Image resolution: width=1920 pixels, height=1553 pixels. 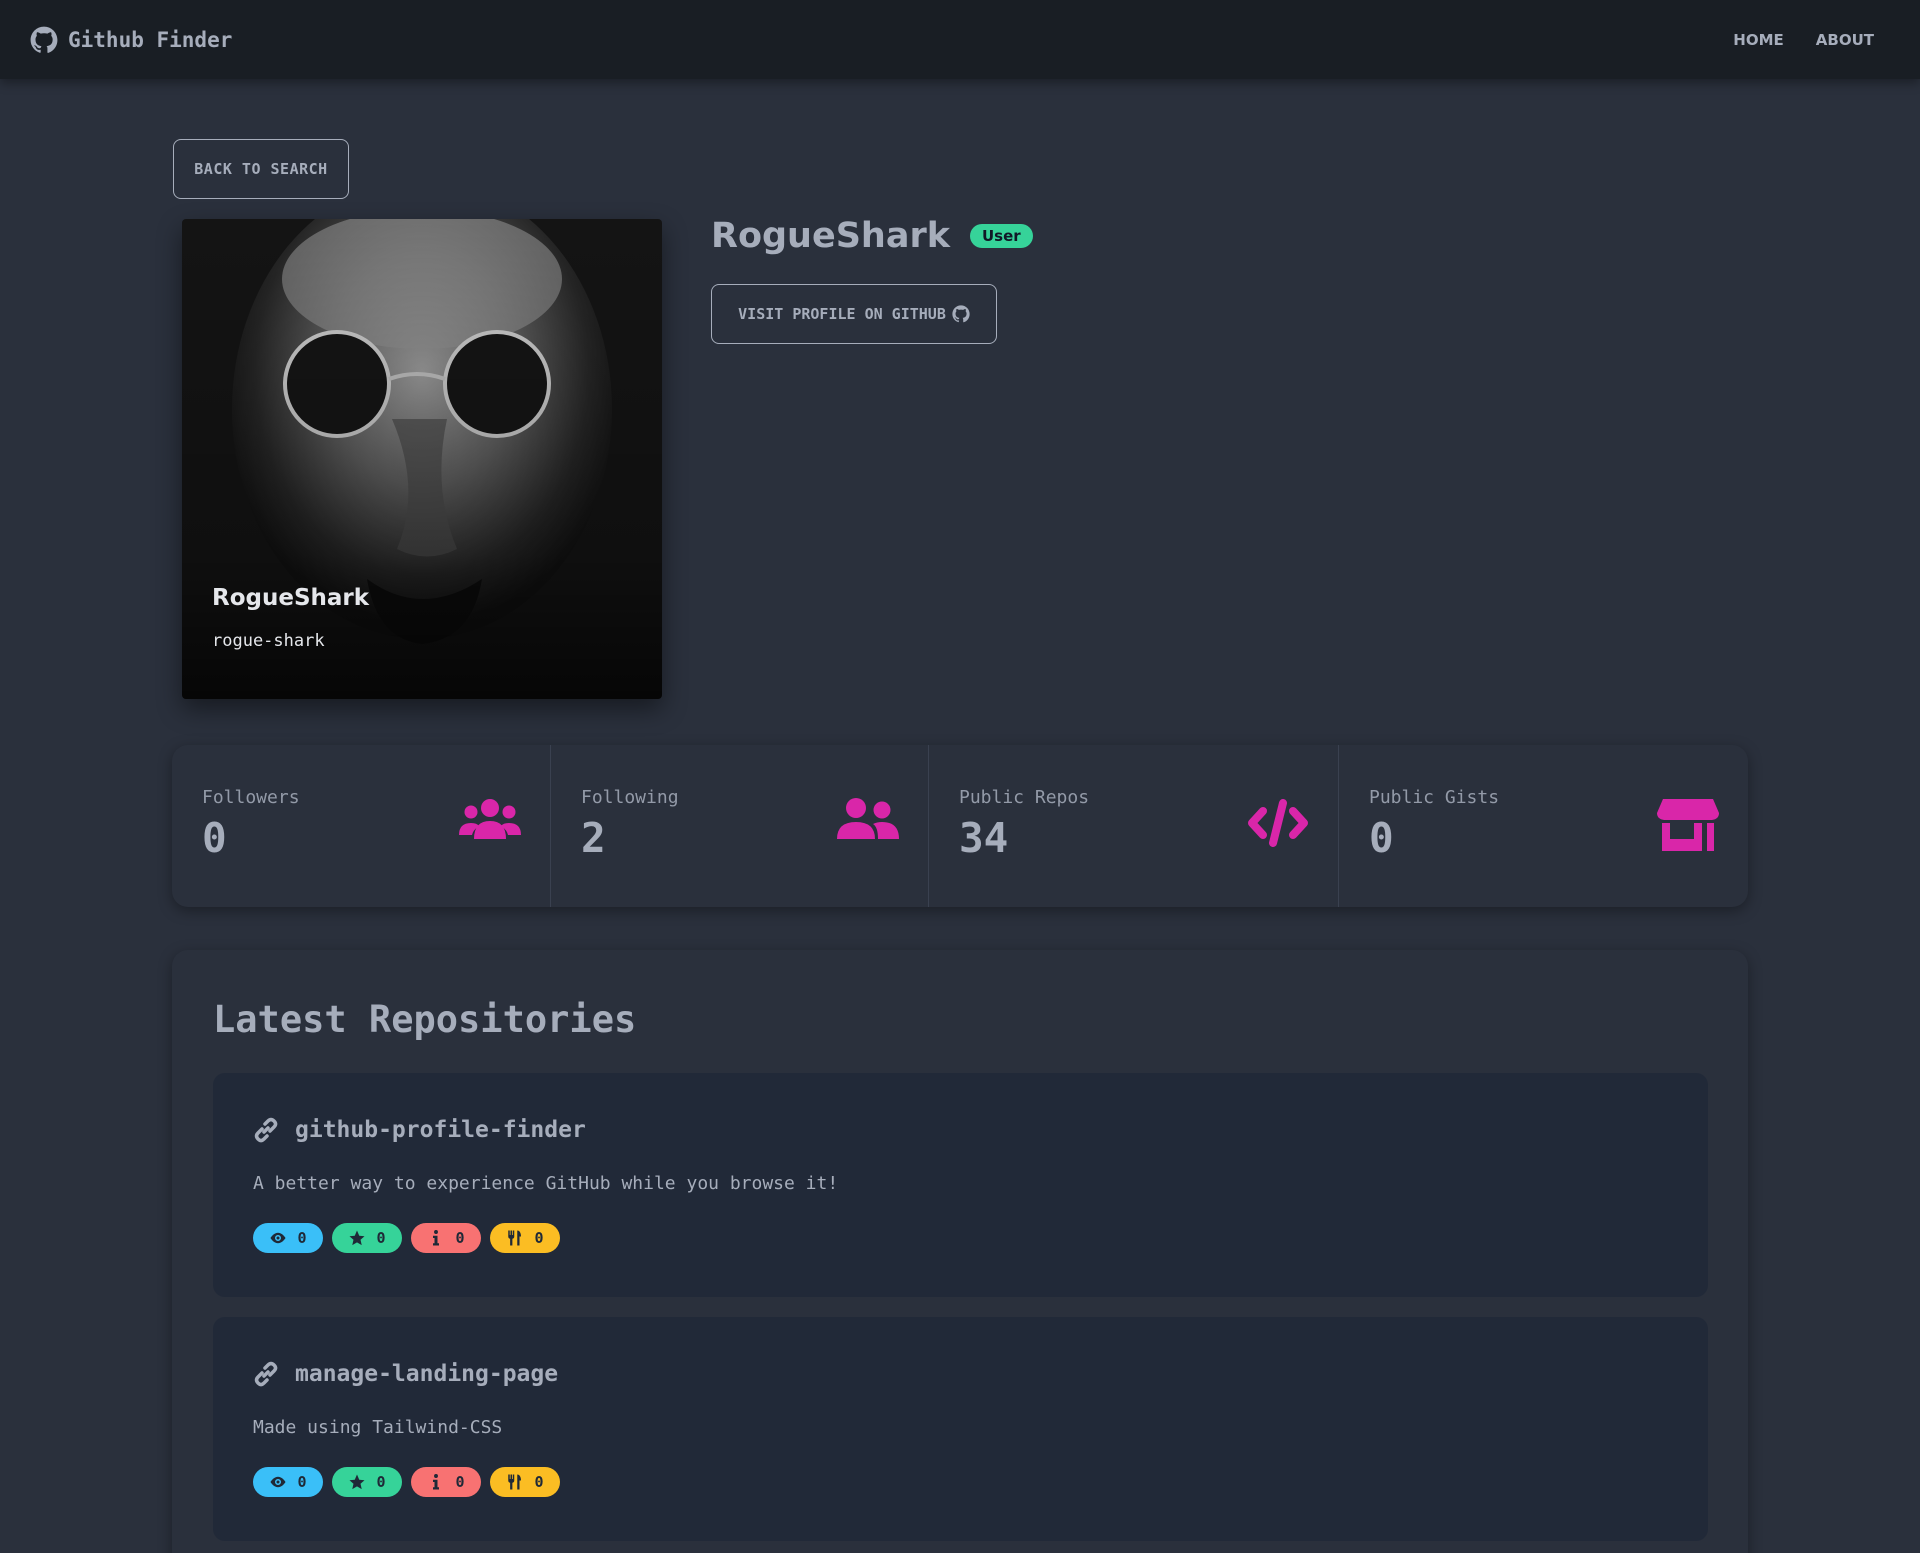 I want to click on brand: Github Finder, so click(x=131, y=40).